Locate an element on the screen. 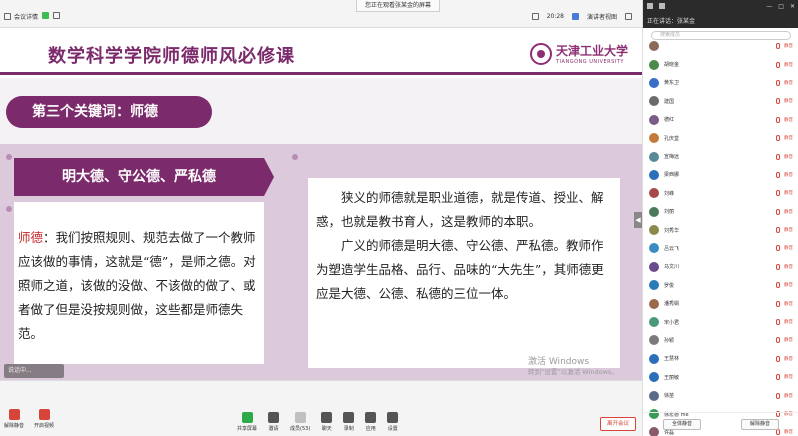  invite-button: 邀请 is located at coordinates (274, 422).